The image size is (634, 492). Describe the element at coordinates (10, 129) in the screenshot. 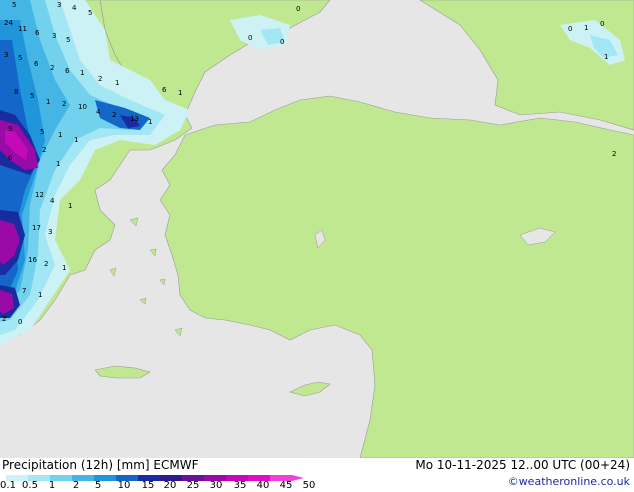

I see `precip-value: 9` at that location.